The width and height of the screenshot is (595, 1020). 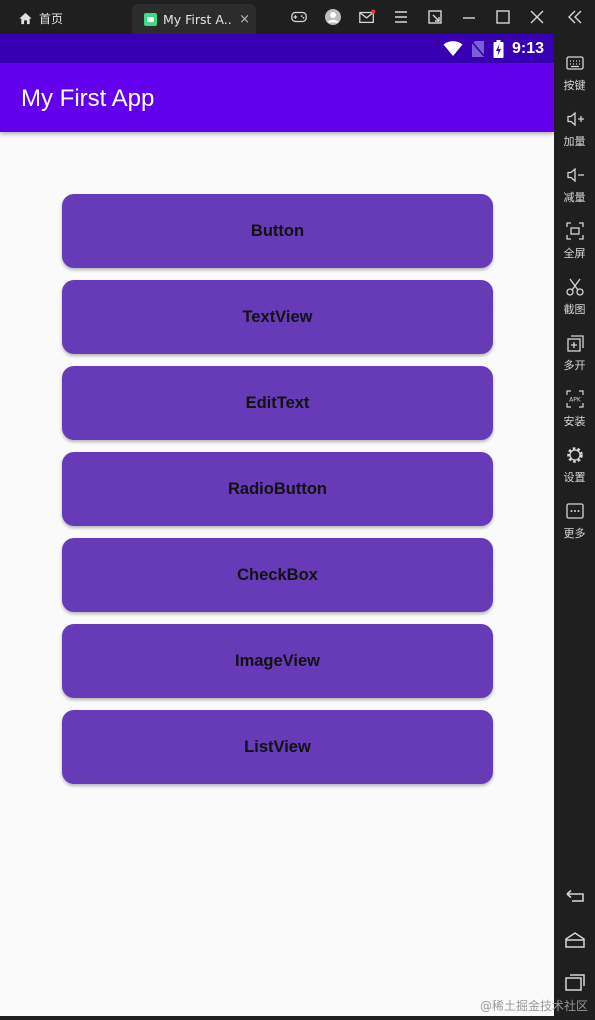 I want to click on volume-up-icon, so click(x=575, y=119).